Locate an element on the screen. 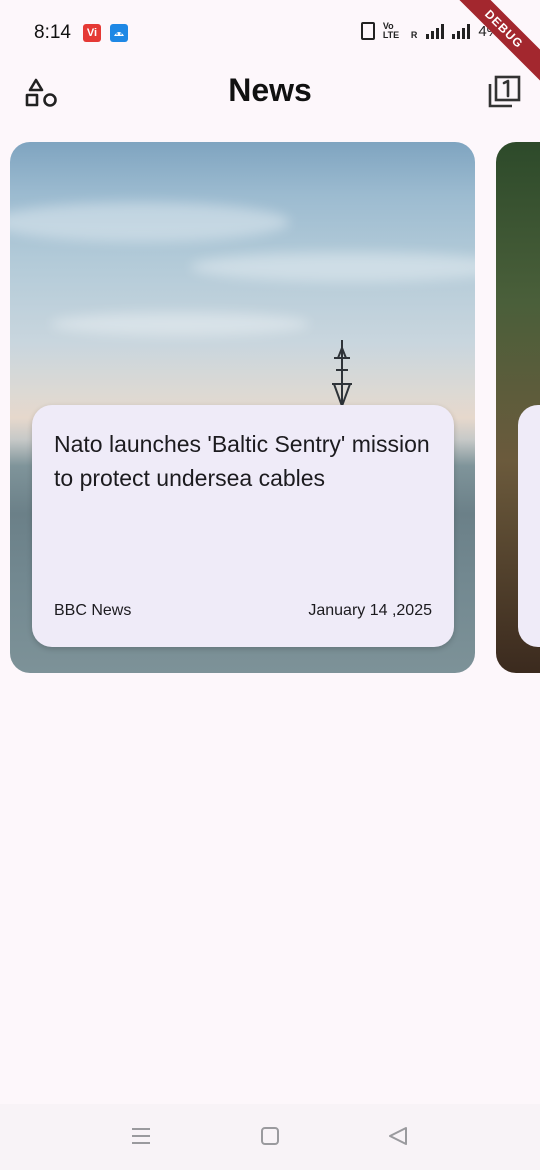 Image resolution: width=540 pixels, height=1170 pixels. status-icons: Vo LTE R 4% is located at coordinates (430, 30).